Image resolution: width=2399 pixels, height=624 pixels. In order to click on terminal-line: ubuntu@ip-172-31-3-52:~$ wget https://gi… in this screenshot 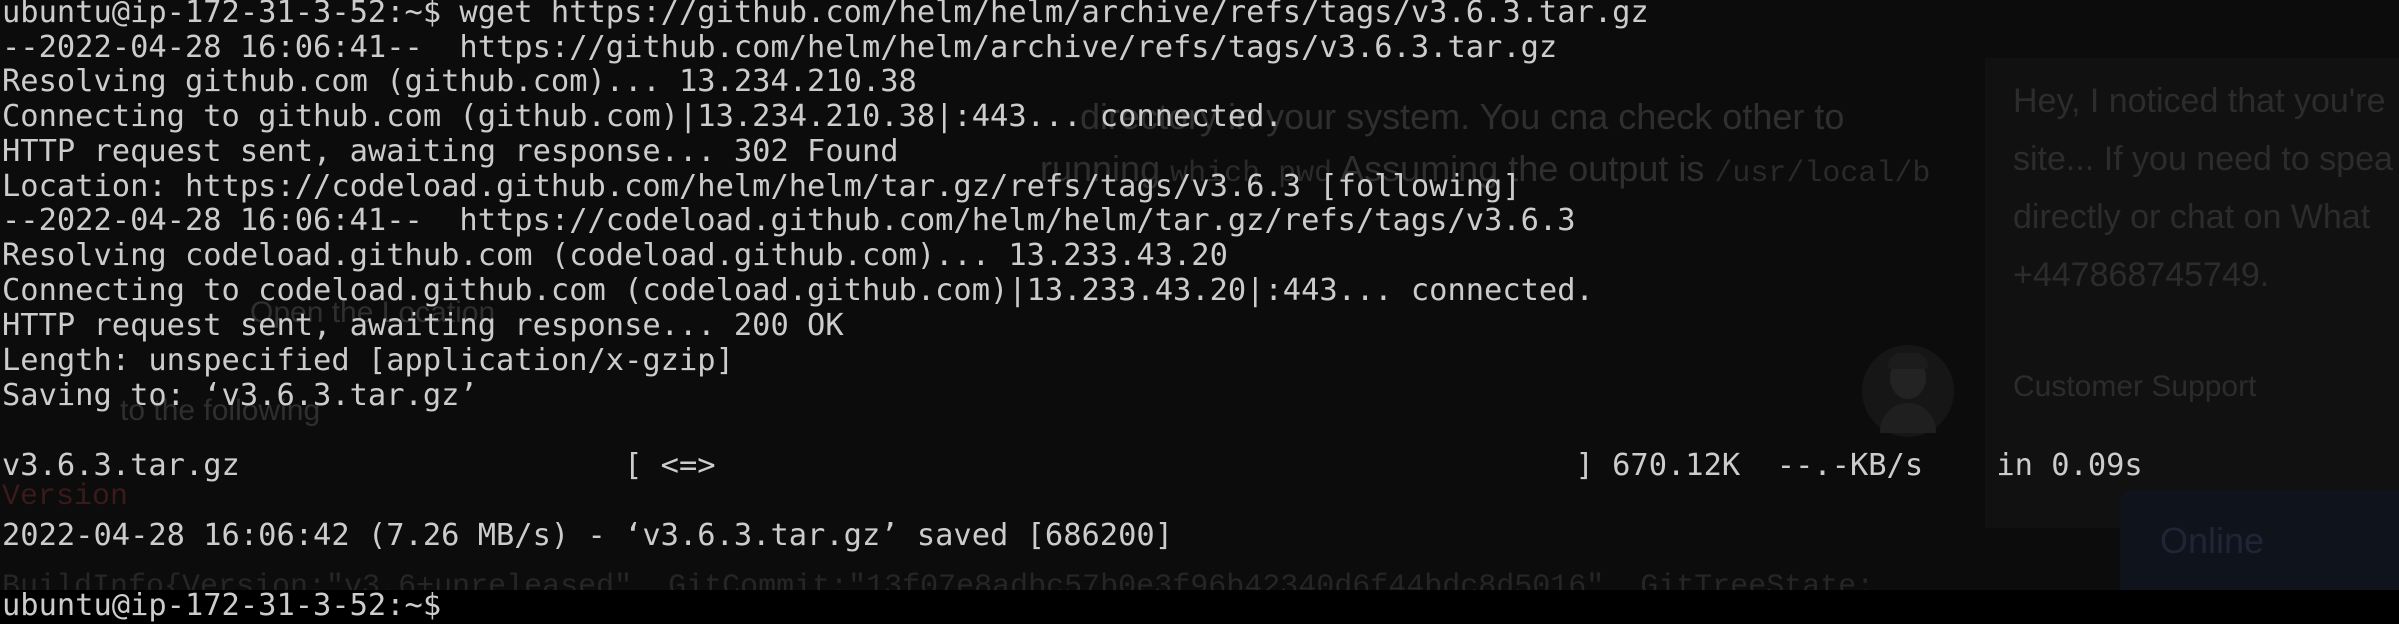, I will do `click(825, 15)`.